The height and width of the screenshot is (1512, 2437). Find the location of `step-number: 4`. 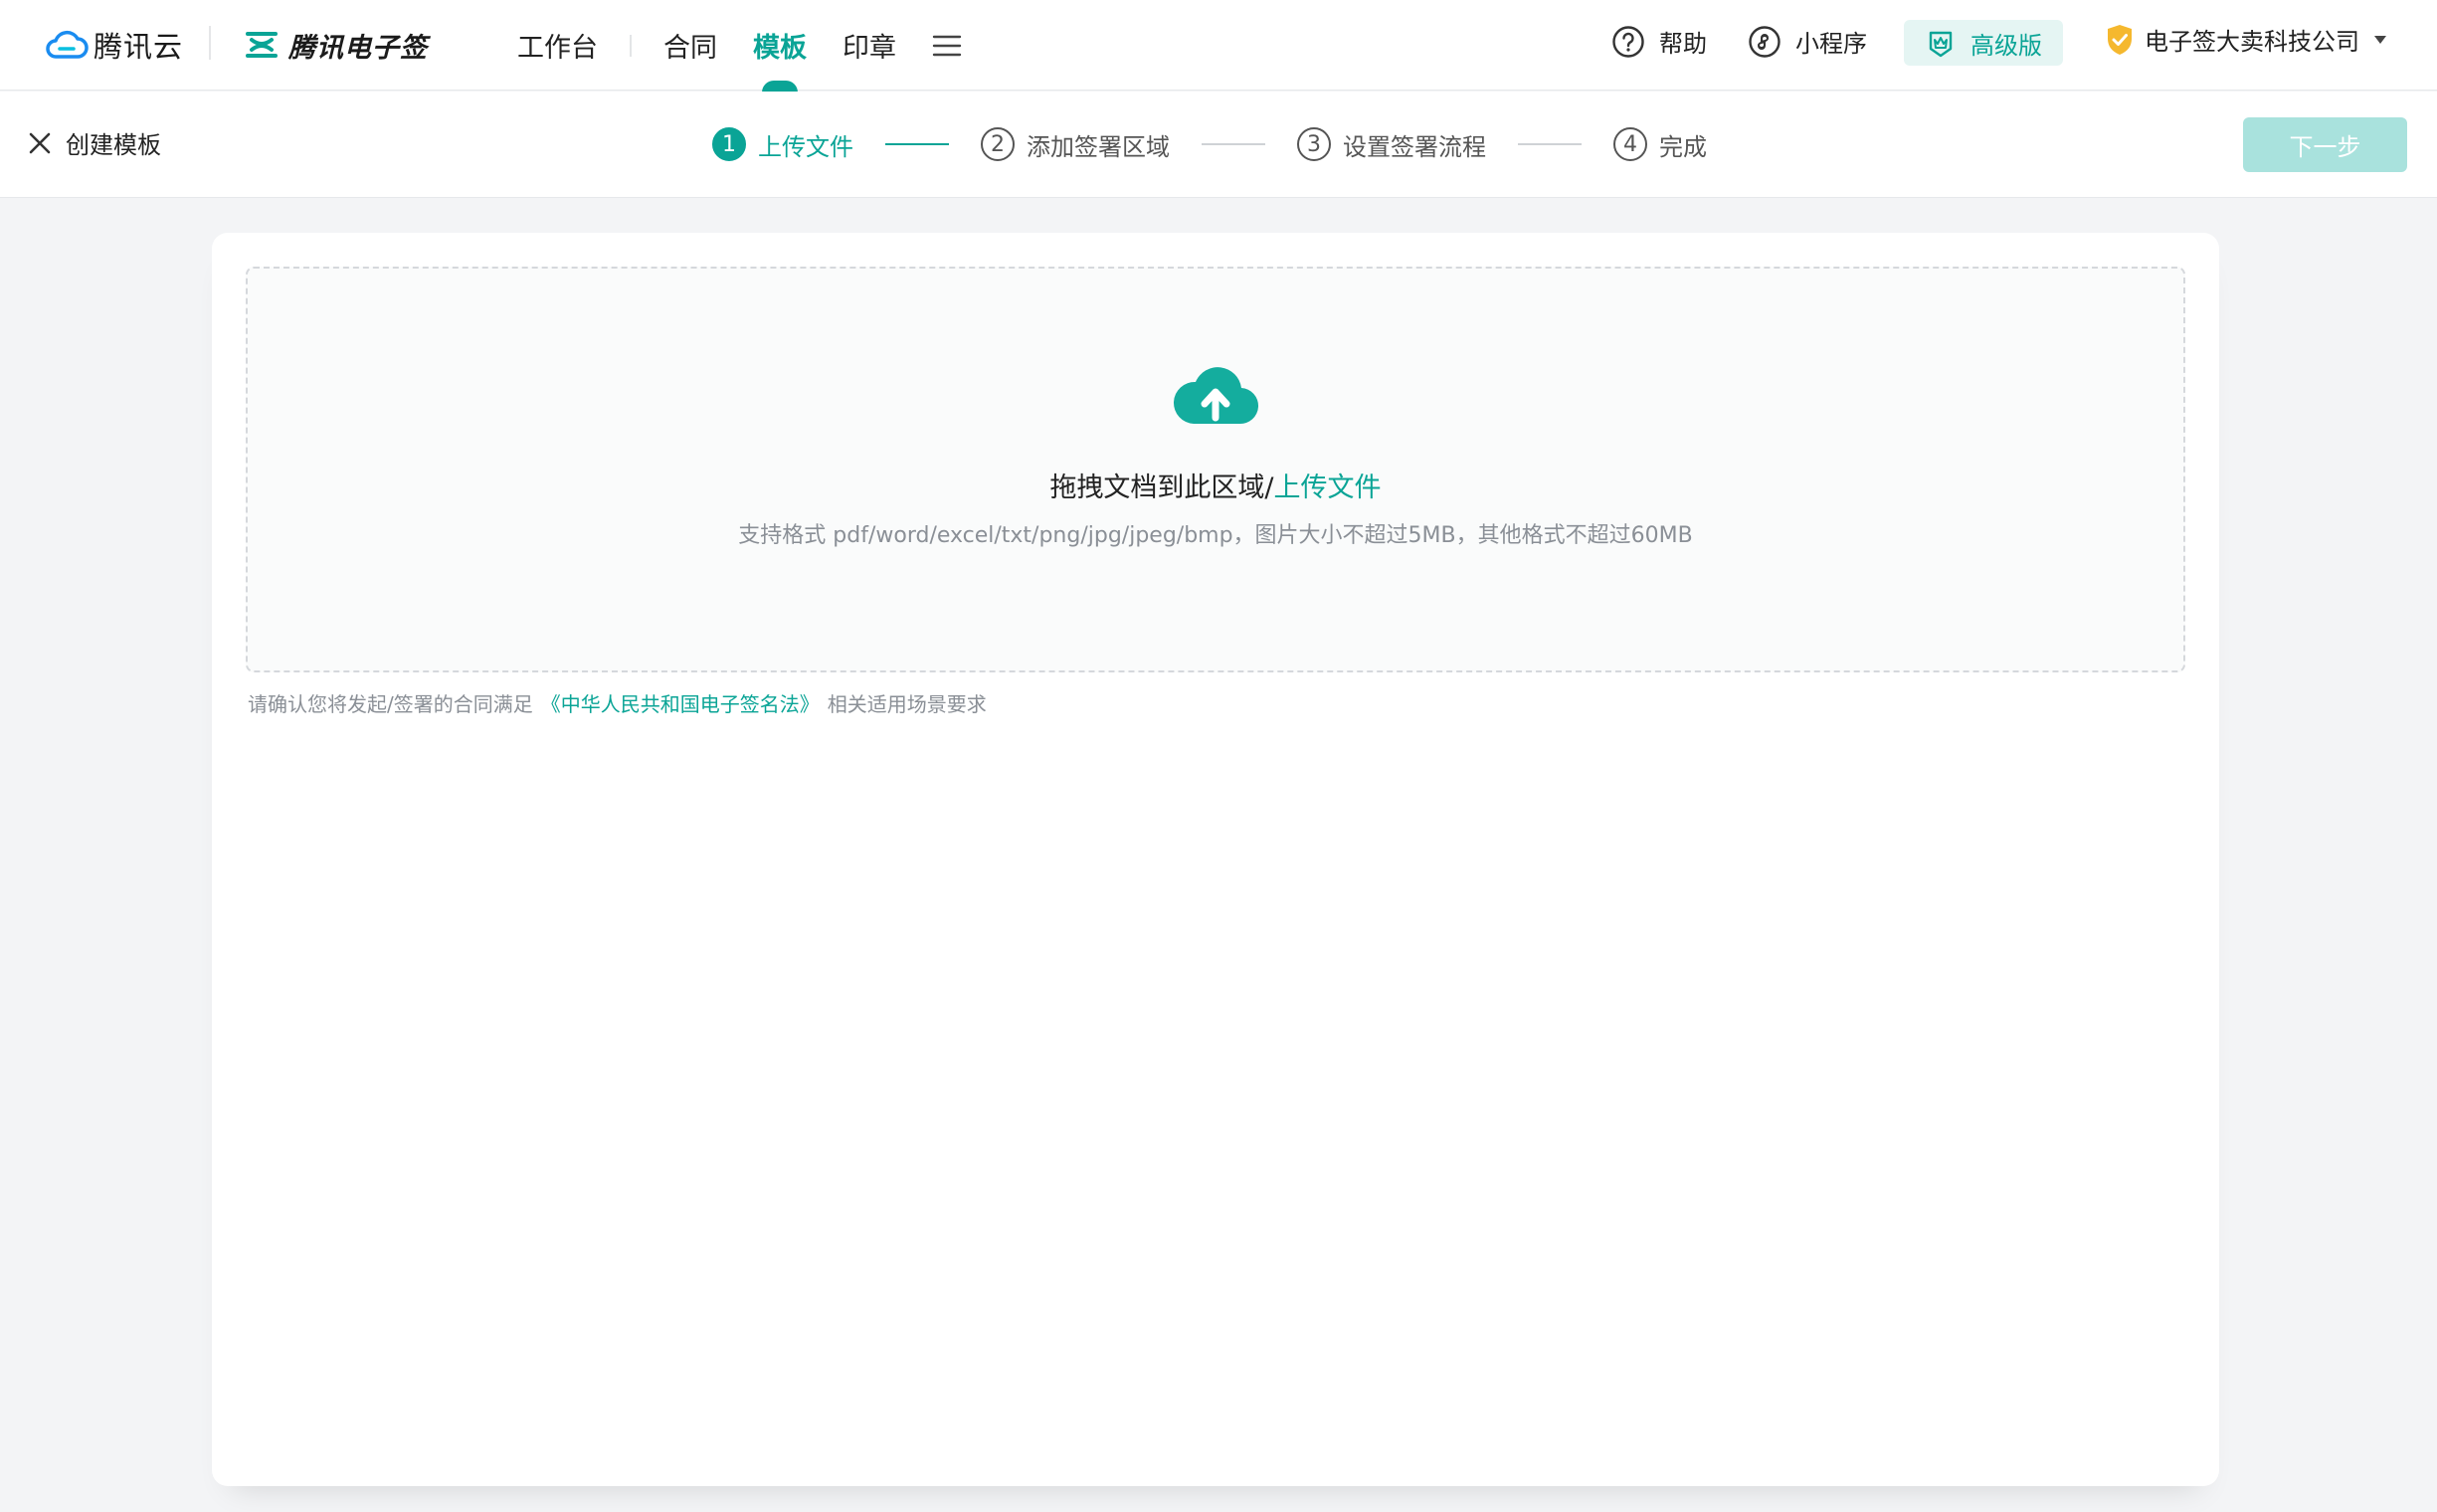

step-number: 4 is located at coordinates (1630, 144).